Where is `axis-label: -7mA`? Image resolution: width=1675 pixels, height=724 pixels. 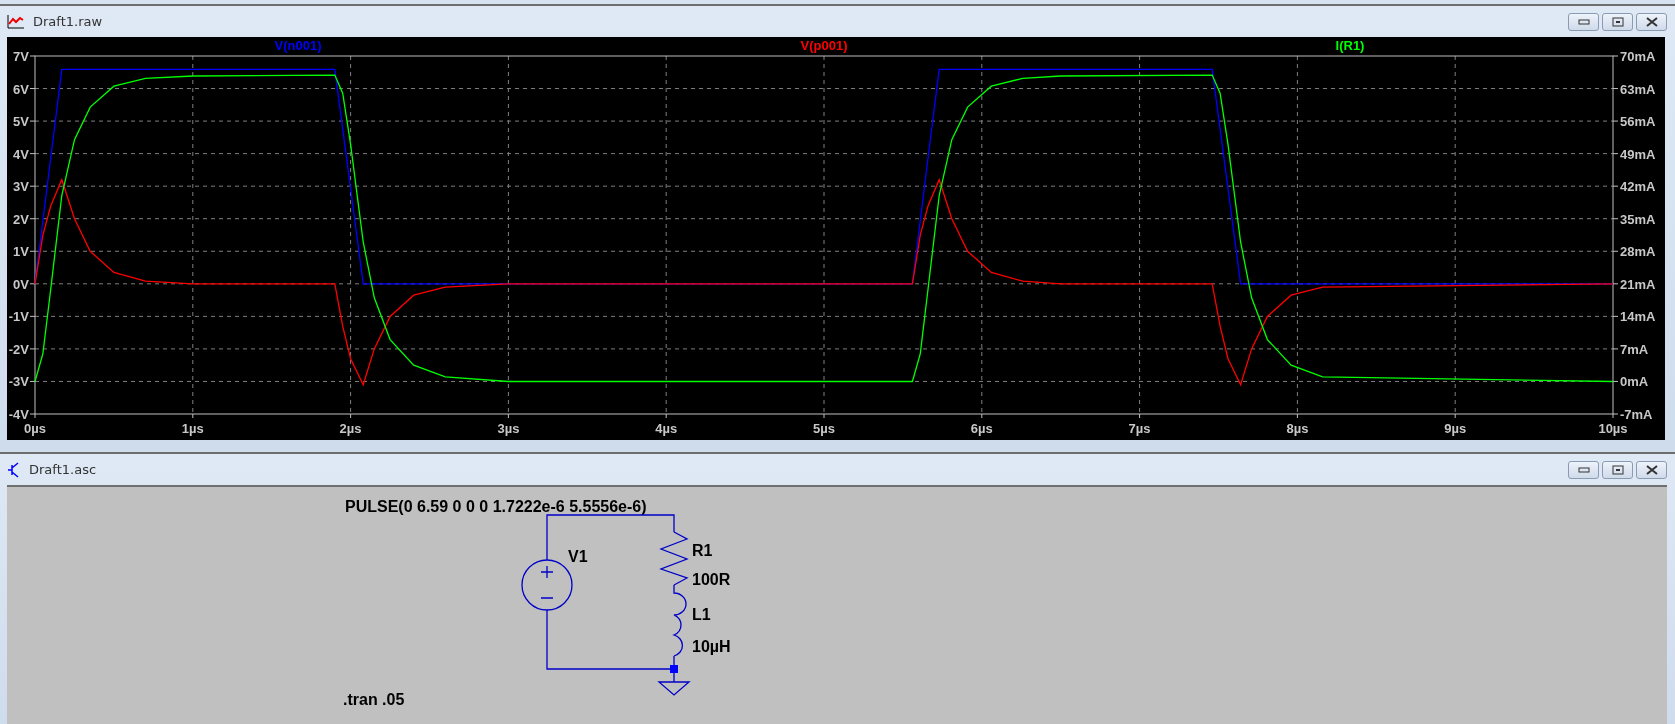 axis-label: -7mA is located at coordinates (1636, 414).